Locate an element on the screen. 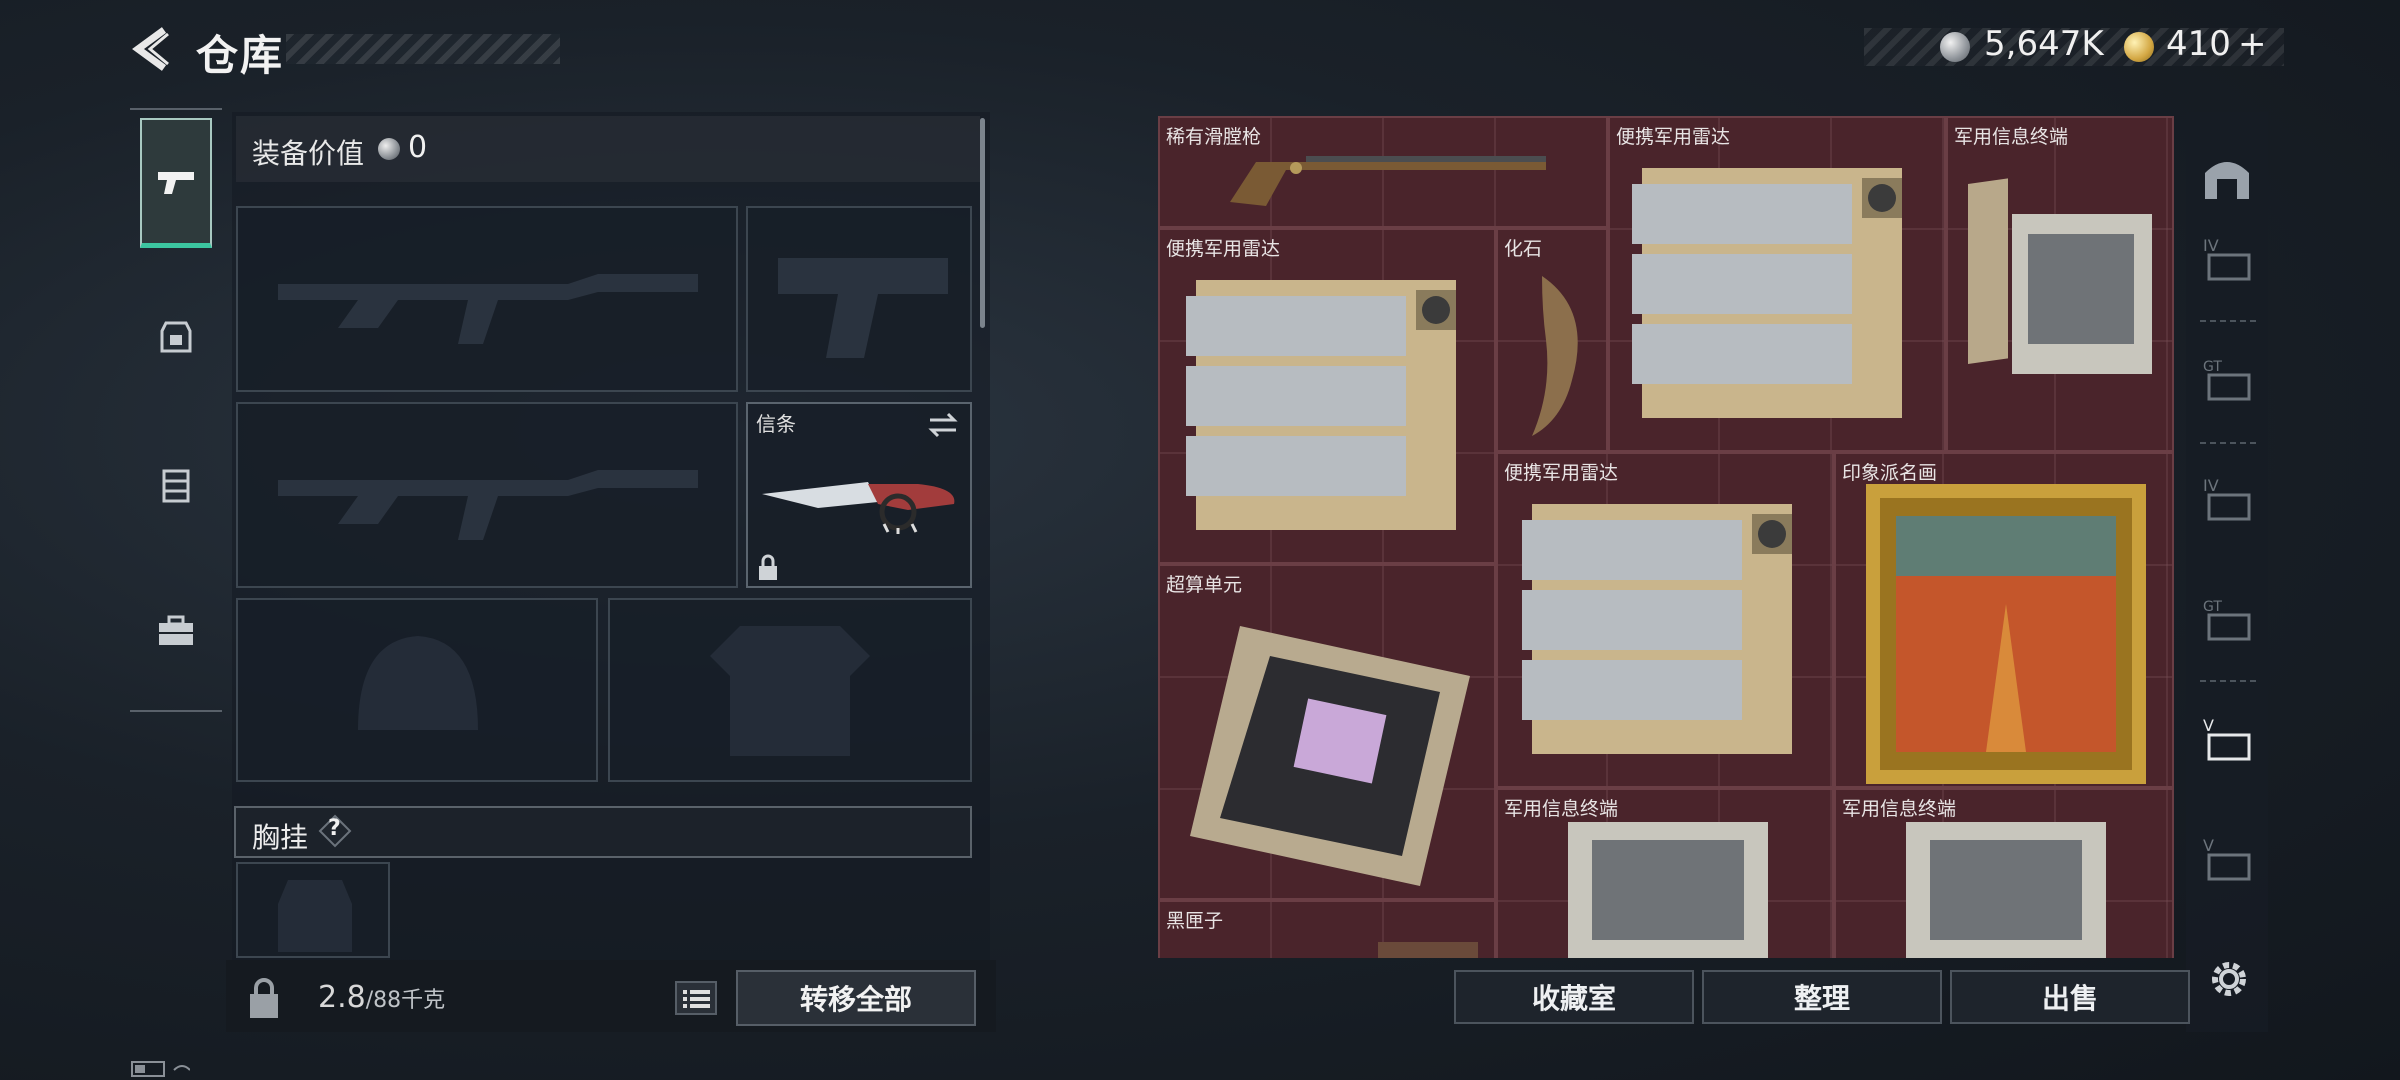  equipment-value: 0 is located at coordinates (418, 147).